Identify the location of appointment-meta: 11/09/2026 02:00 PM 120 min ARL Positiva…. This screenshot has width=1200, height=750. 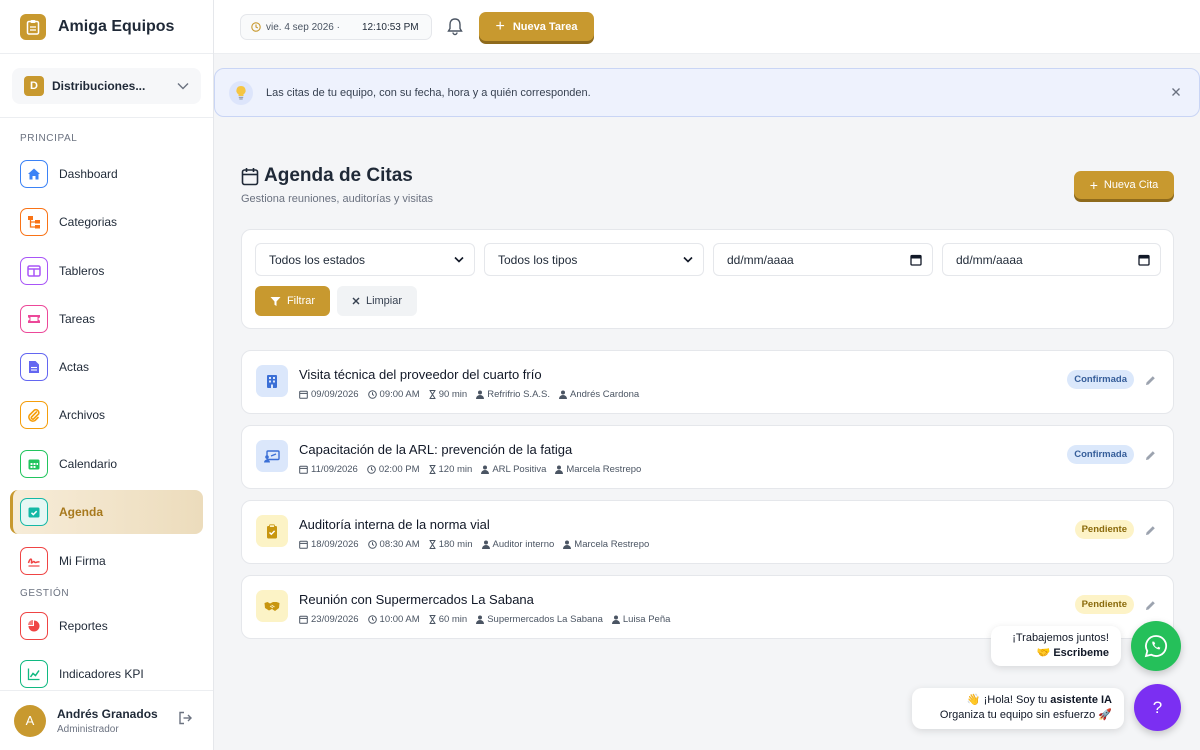
(474, 469).